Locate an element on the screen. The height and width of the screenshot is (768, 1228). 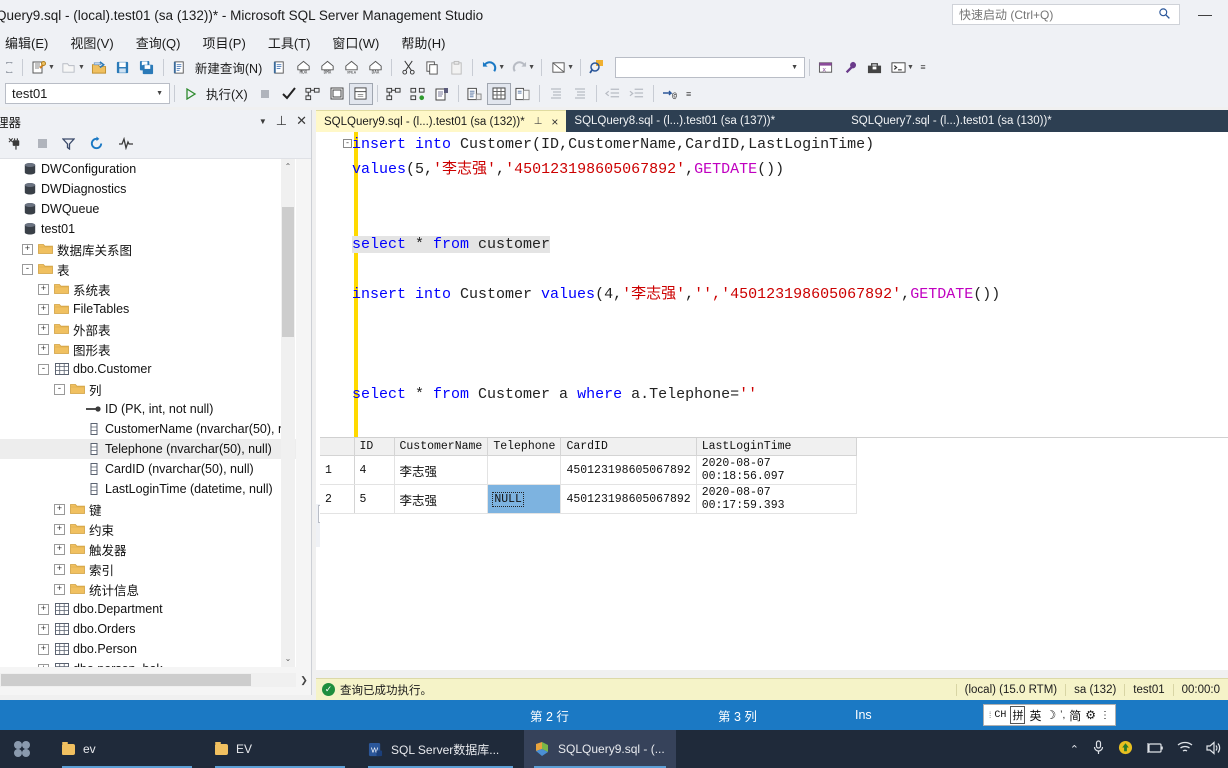
paste-icon is located at coordinates (456, 67).